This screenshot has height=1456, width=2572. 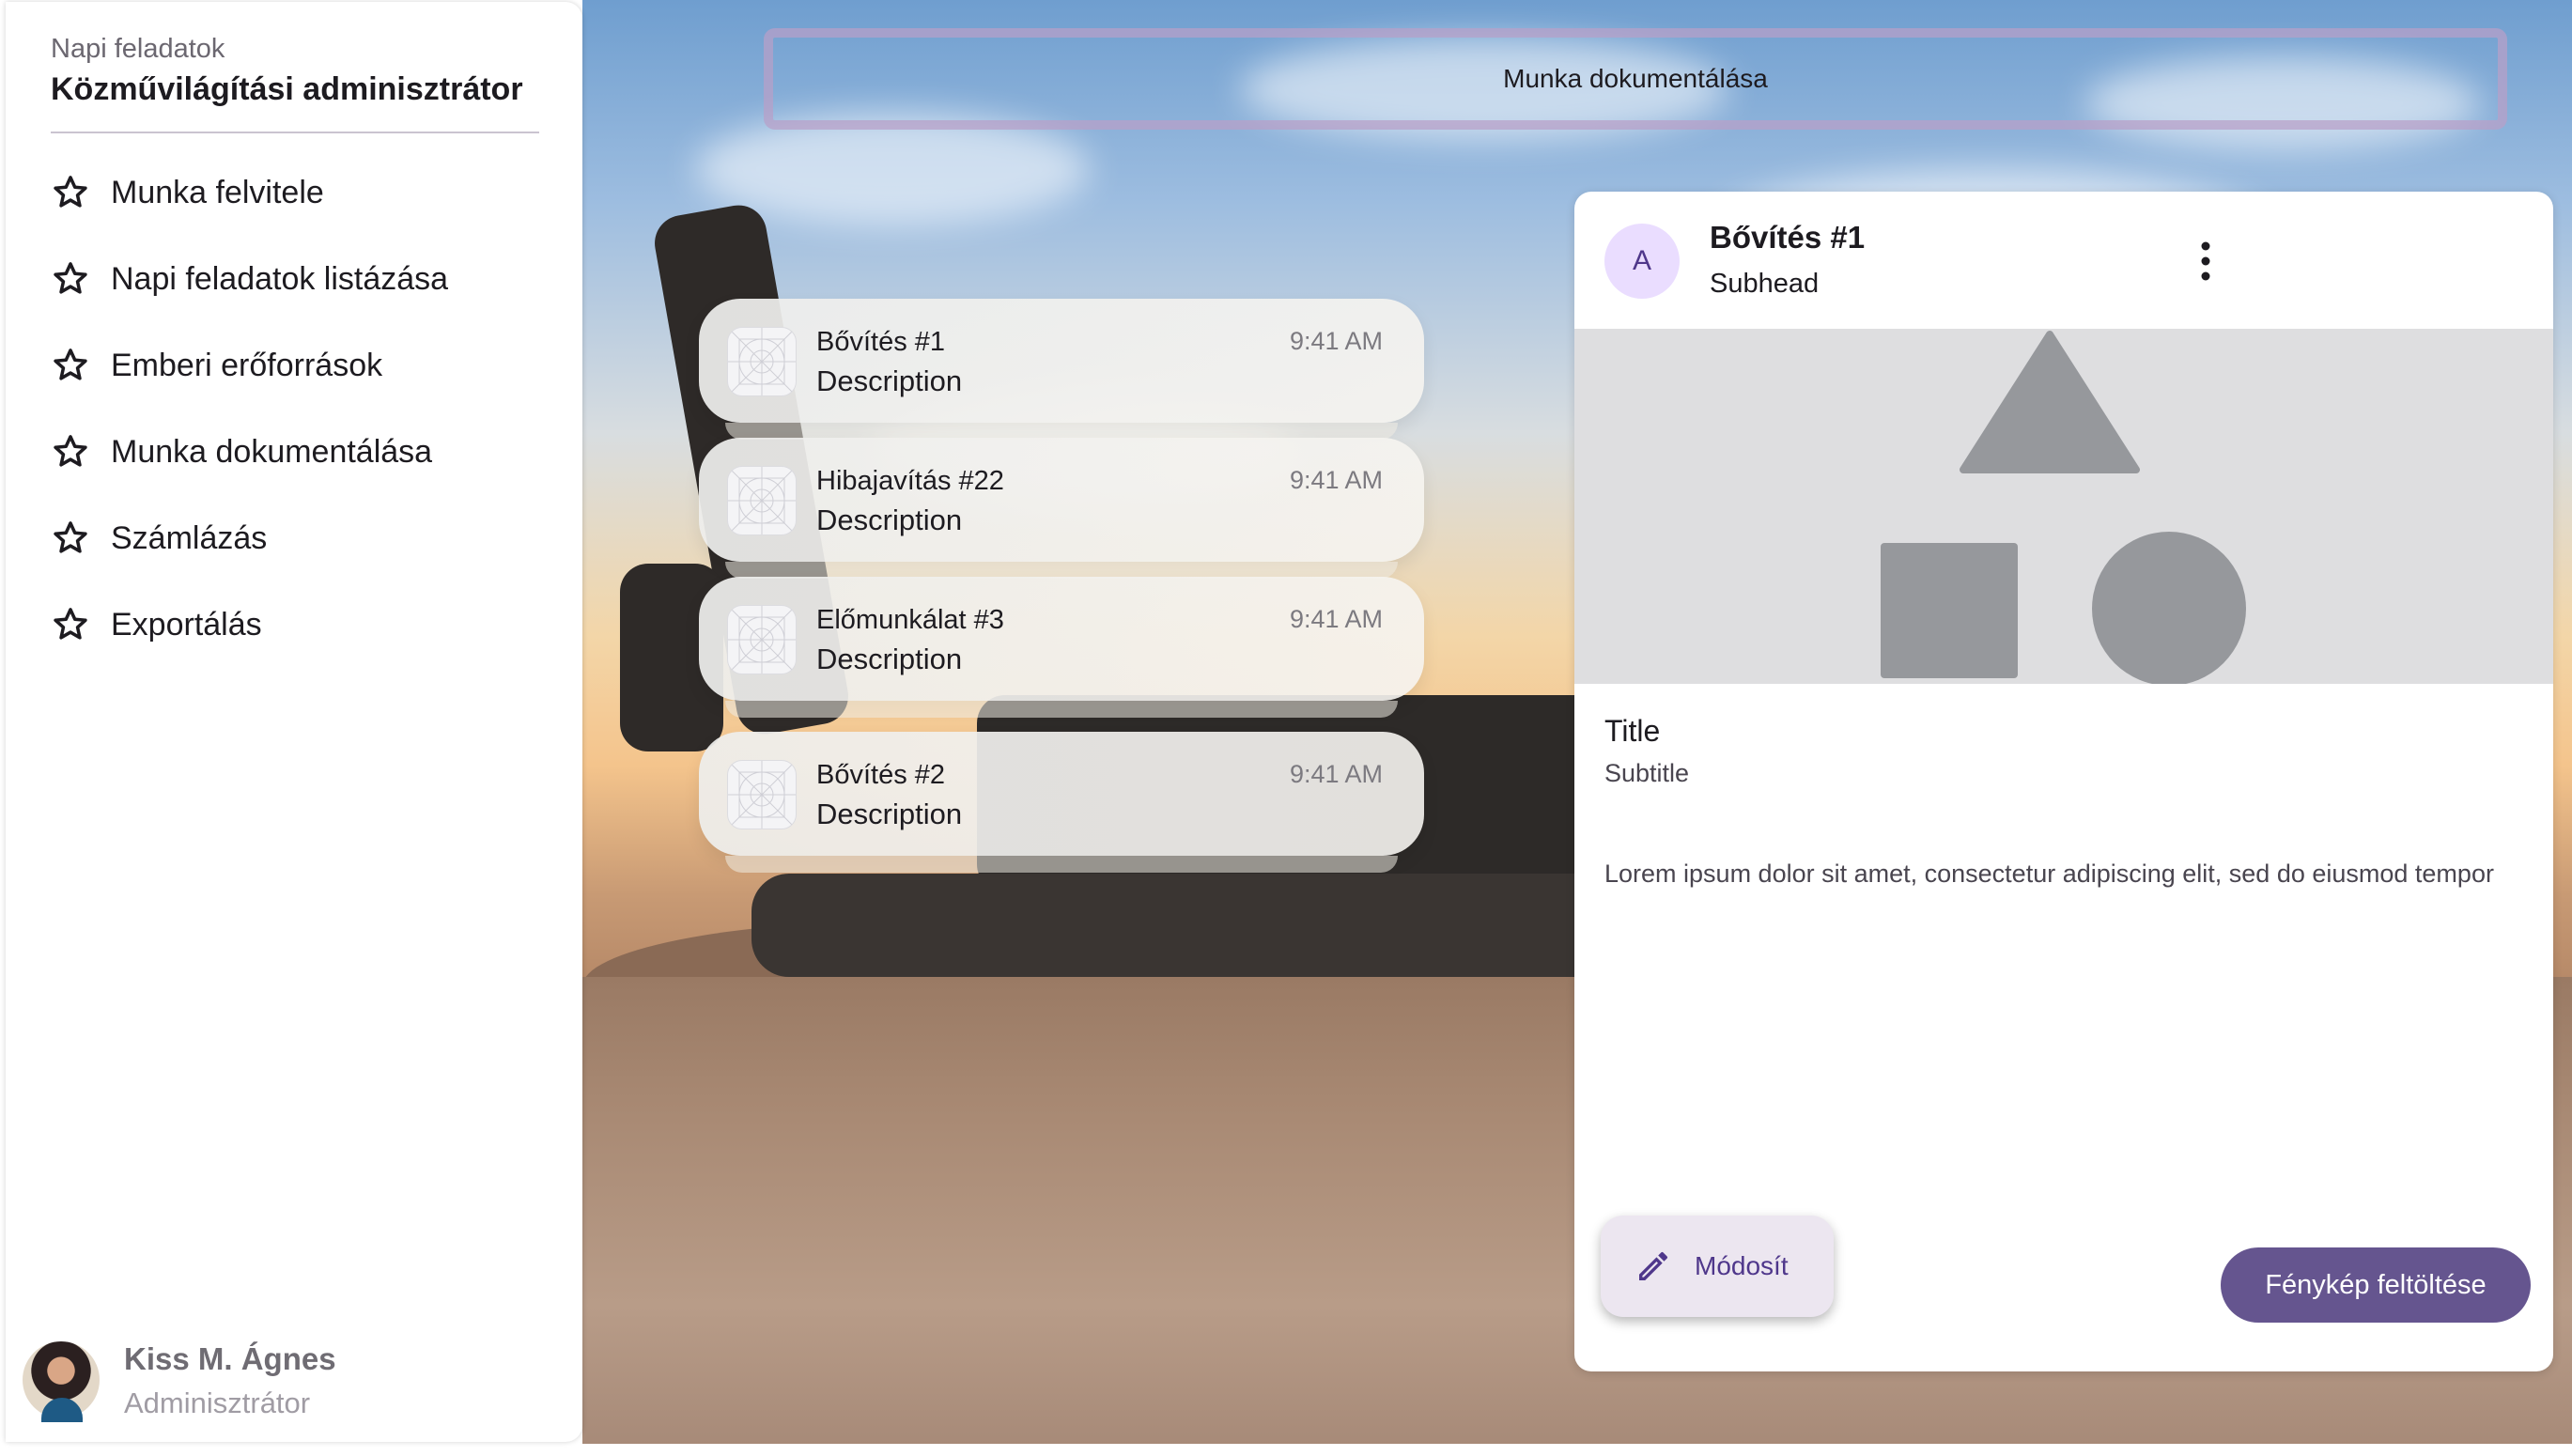 I want to click on user-role: Adminisztrátor, so click(x=218, y=1402).